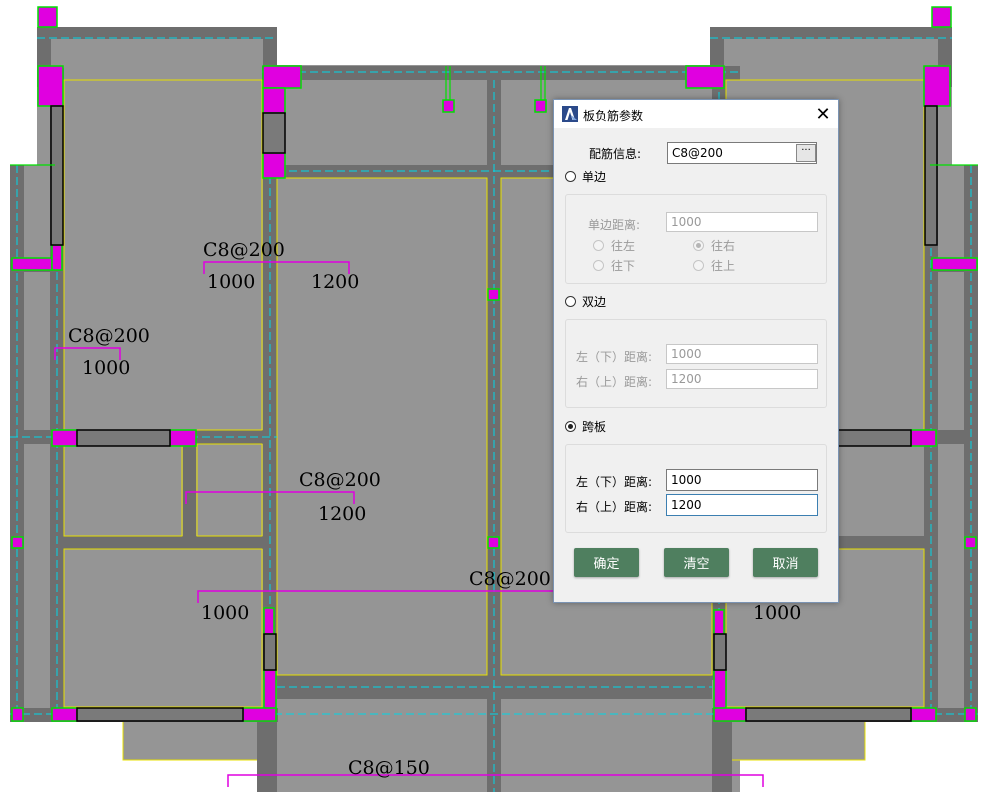 This screenshot has width=986, height=792. Describe the element at coordinates (623, 246) in the screenshot. I see `direction-left-label: 往左` at that location.